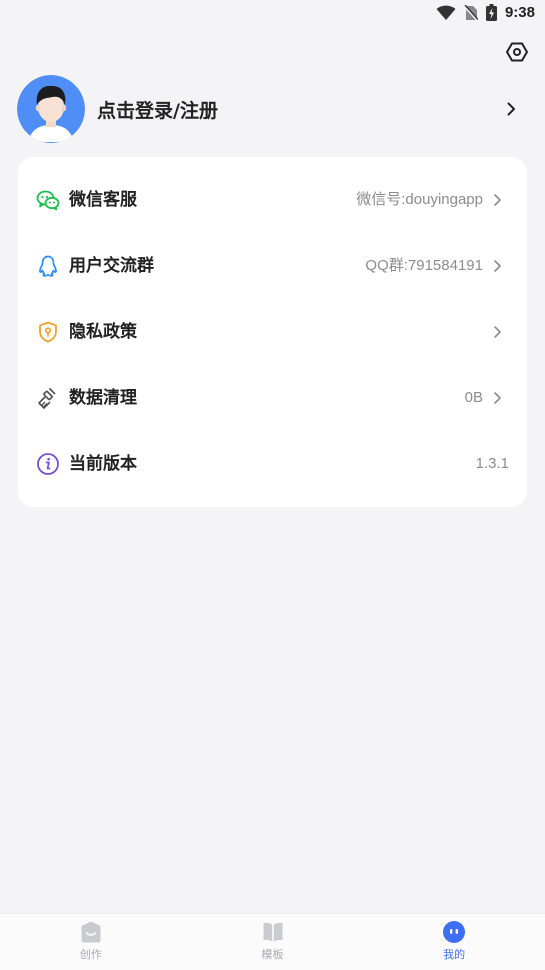 The image size is (545, 970). I want to click on no-sim-icon, so click(470, 12).